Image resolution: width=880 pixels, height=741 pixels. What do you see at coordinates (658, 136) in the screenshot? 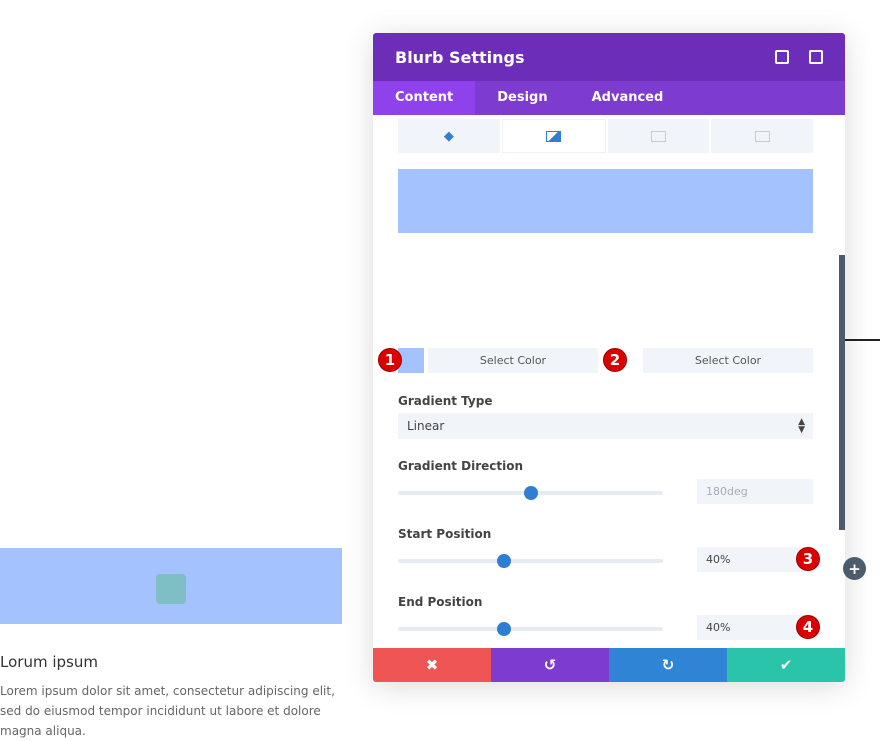
I see `image-icon` at bounding box center [658, 136].